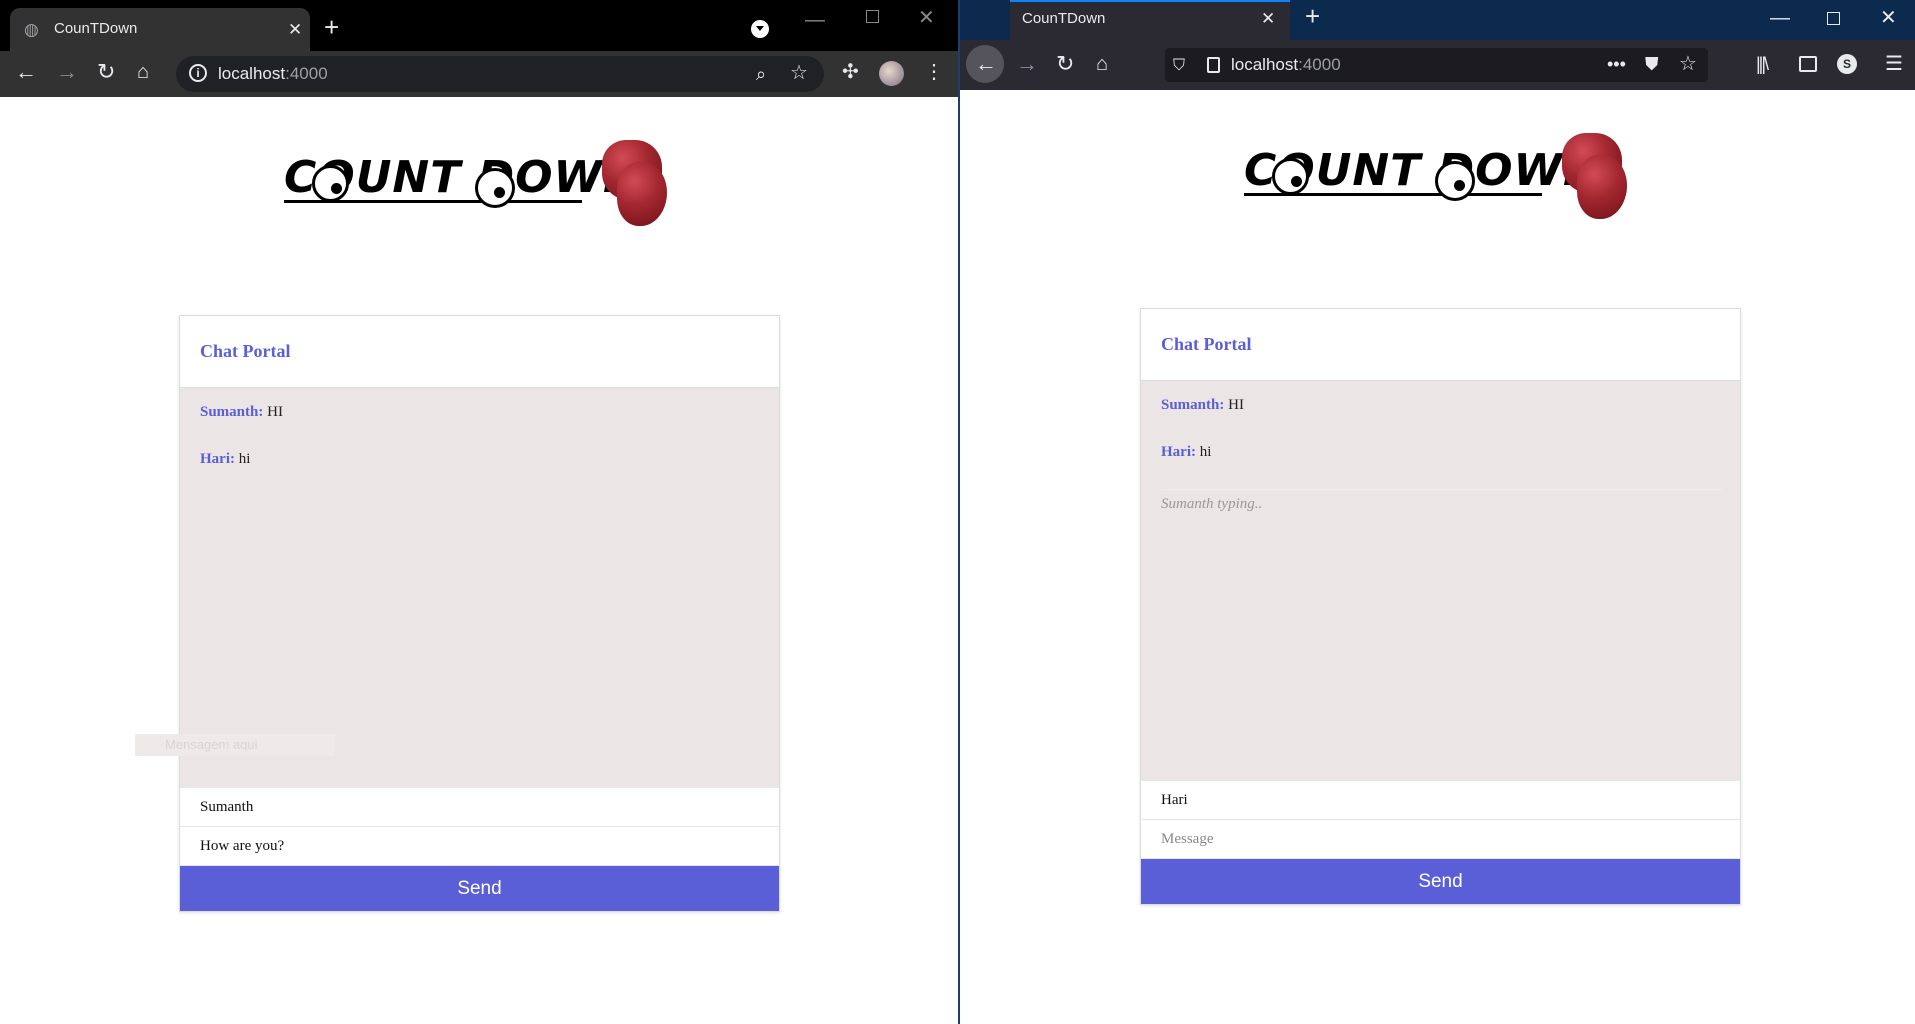  Describe the element at coordinates (1064, 18) in the screenshot. I see `firefox-tab-title: CounTDown` at that location.